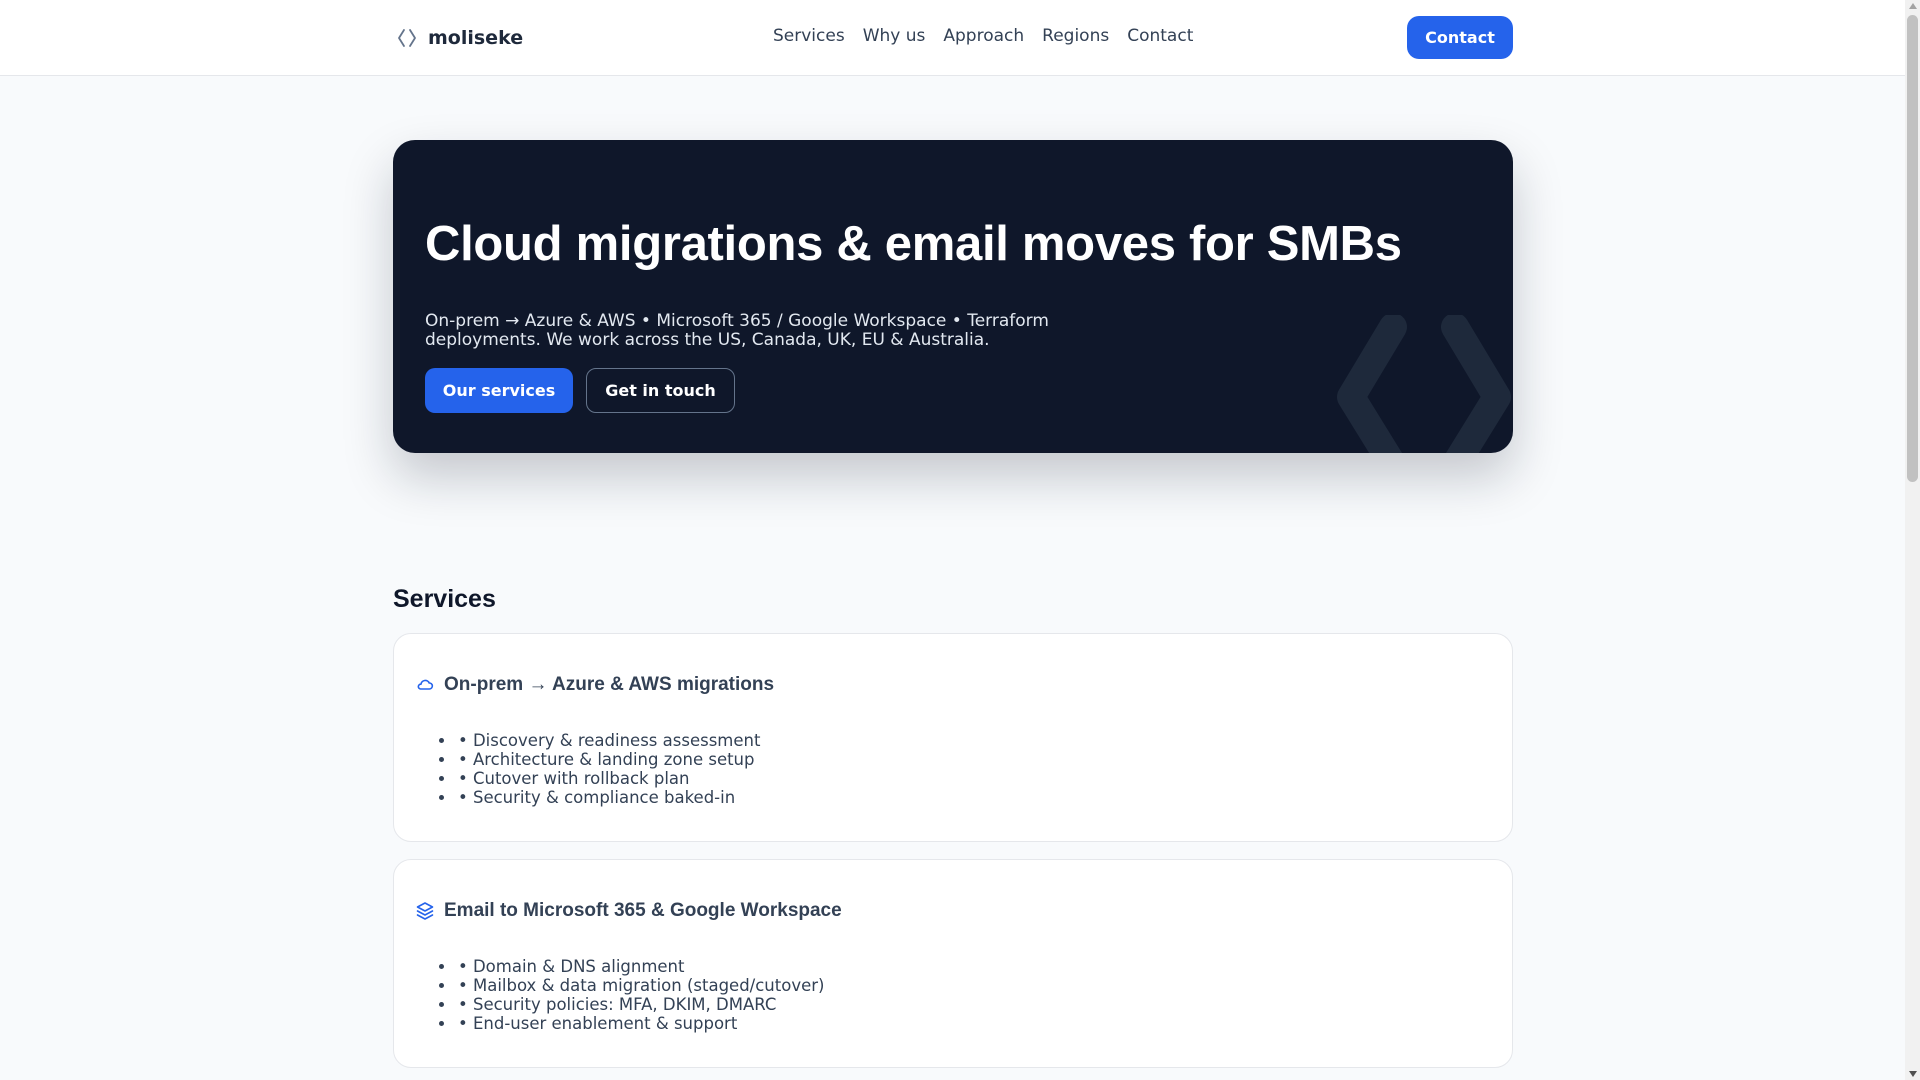  I want to click on card-header: On-prem → Azure & AWS migrations, so click(595, 685).